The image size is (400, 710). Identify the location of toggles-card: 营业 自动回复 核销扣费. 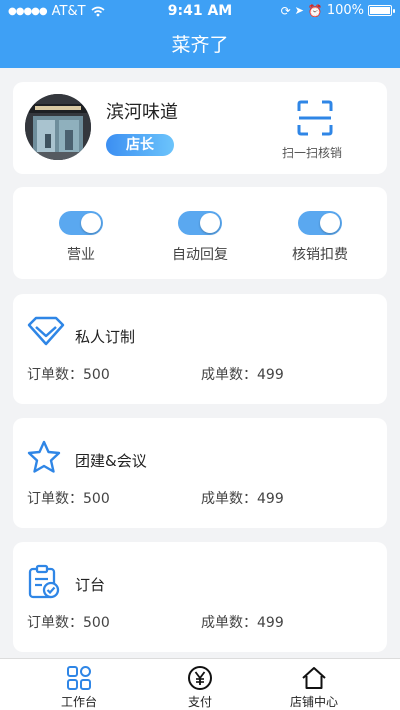
(200, 233).